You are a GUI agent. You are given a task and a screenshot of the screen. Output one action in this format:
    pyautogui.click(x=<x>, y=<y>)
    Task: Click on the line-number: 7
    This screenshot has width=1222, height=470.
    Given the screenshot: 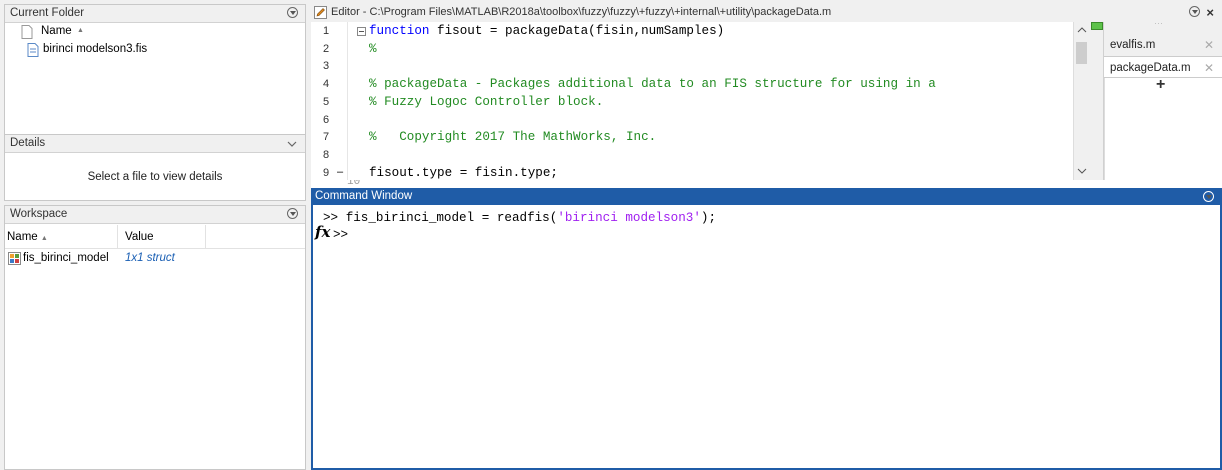 What is the action you would take?
    pyautogui.click(x=326, y=137)
    